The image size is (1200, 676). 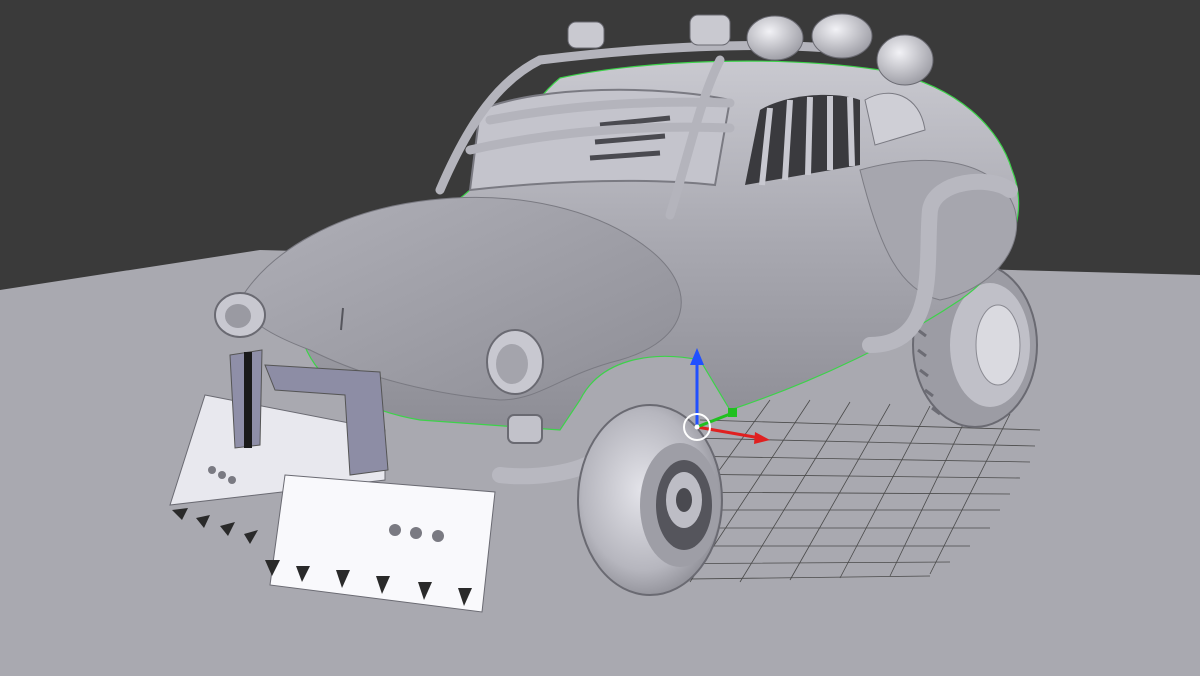 I want to click on left-headlight, so click(x=240, y=315).